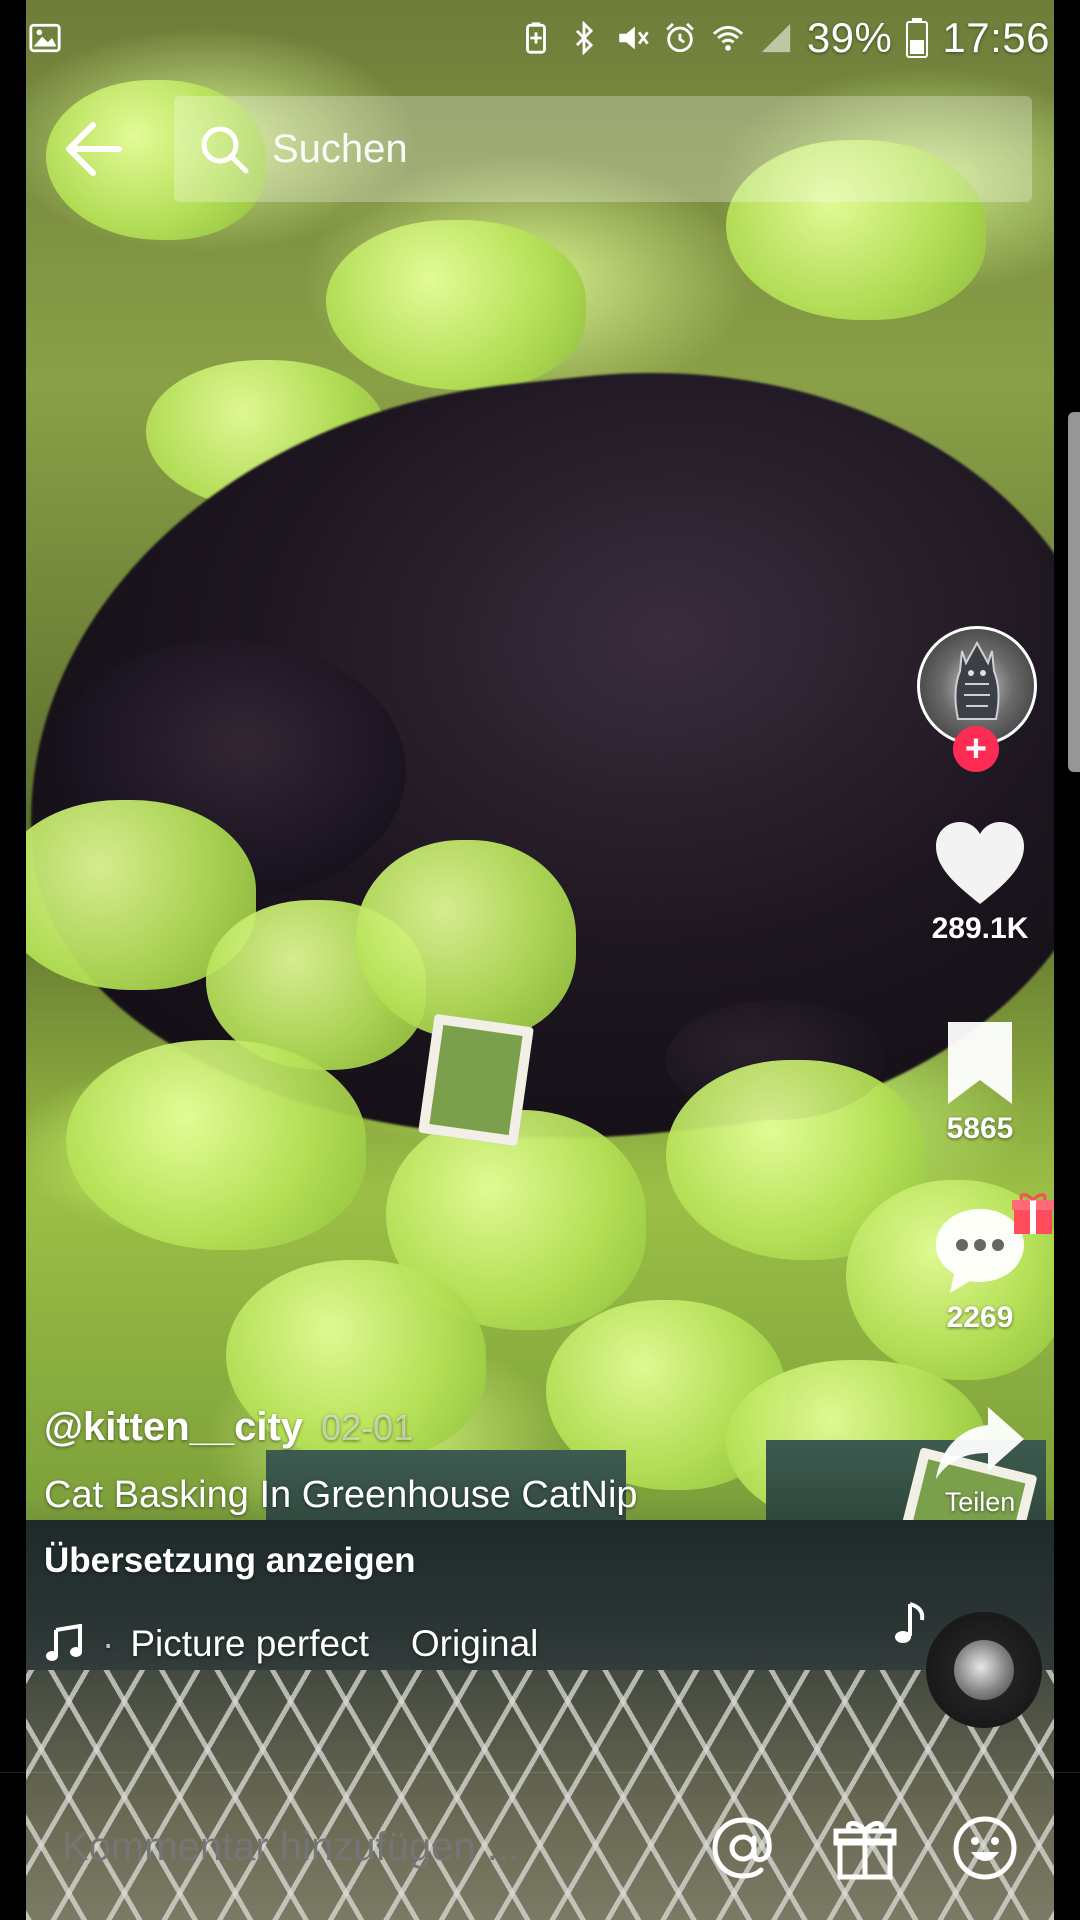 This screenshot has height=1920, width=1080. What do you see at coordinates (775, 38) in the screenshot?
I see `signal-icon` at bounding box center [775, 38].